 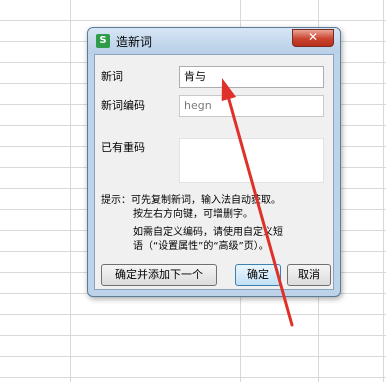 I want to click on arrow-shaft, so click(x=260, y=210).